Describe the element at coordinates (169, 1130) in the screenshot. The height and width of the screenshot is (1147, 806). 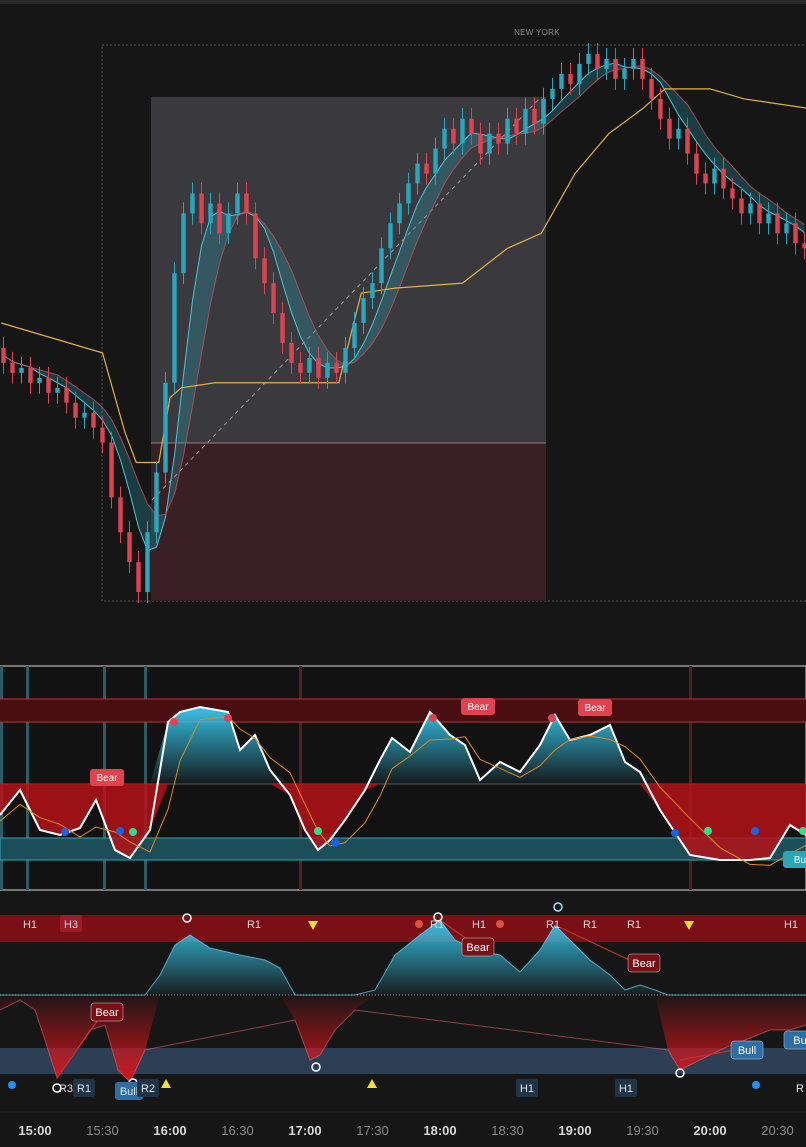
I see `x-tick-label: 16:00` at that location.